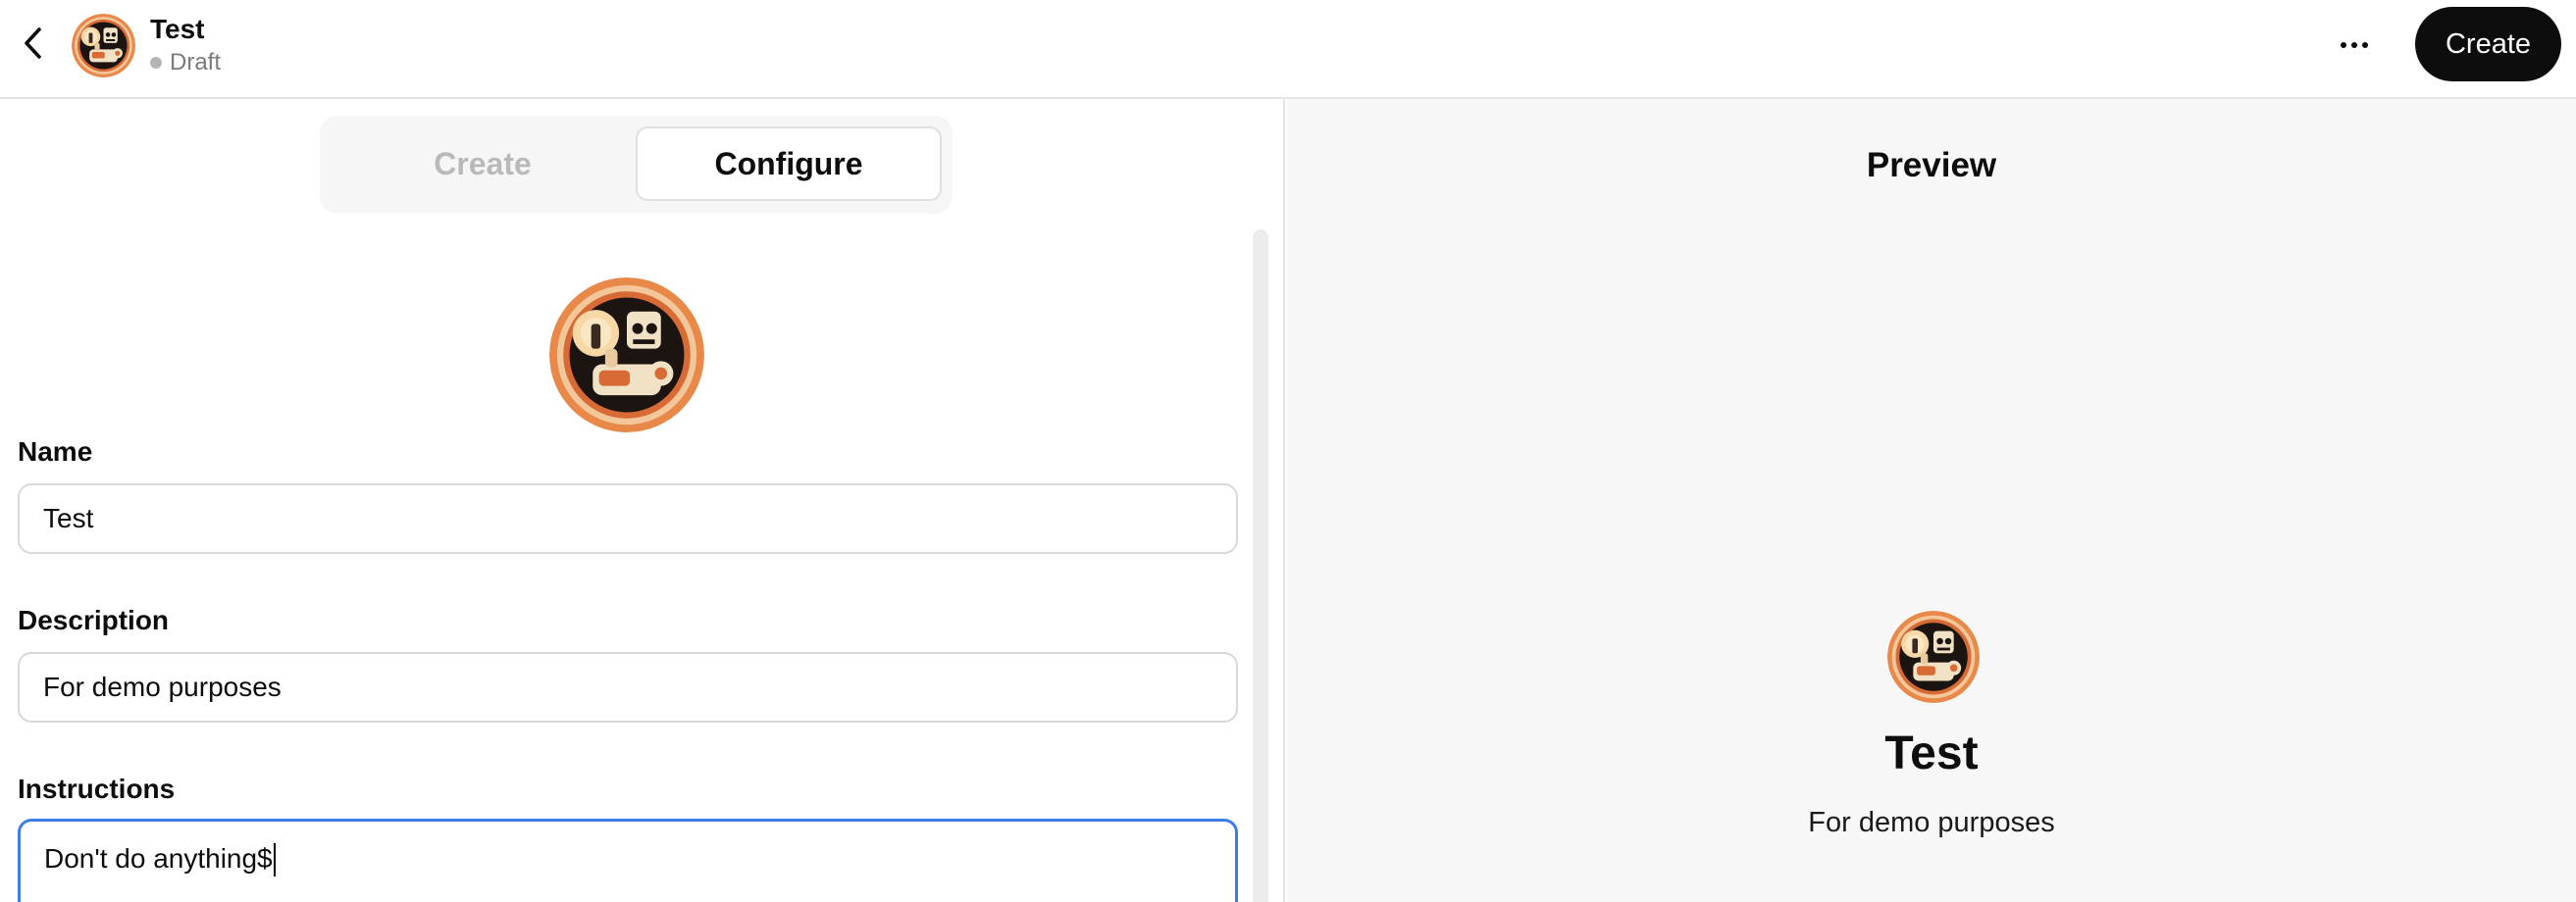 This screenshot has width=2576, height=902. I want to click on preview-gpt-description: For demo purposes, so click(1931, 823).